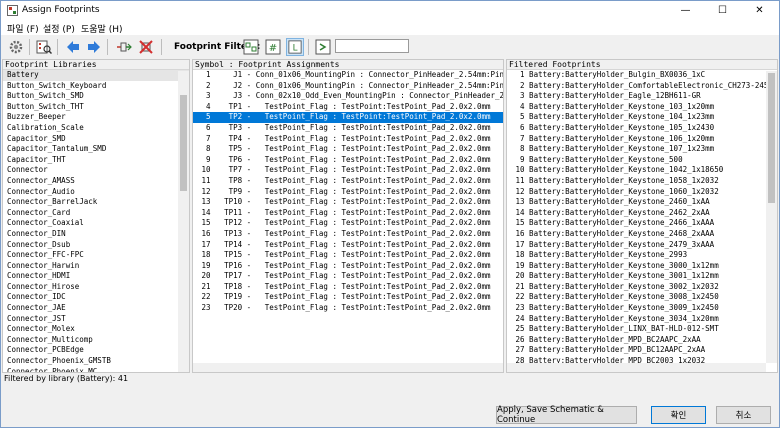 This screenshot has width=780, height=428. Describe the element at coordinates (771, 138) in the screenshot. I see `footprints-scrollbar-thumb` at that location.